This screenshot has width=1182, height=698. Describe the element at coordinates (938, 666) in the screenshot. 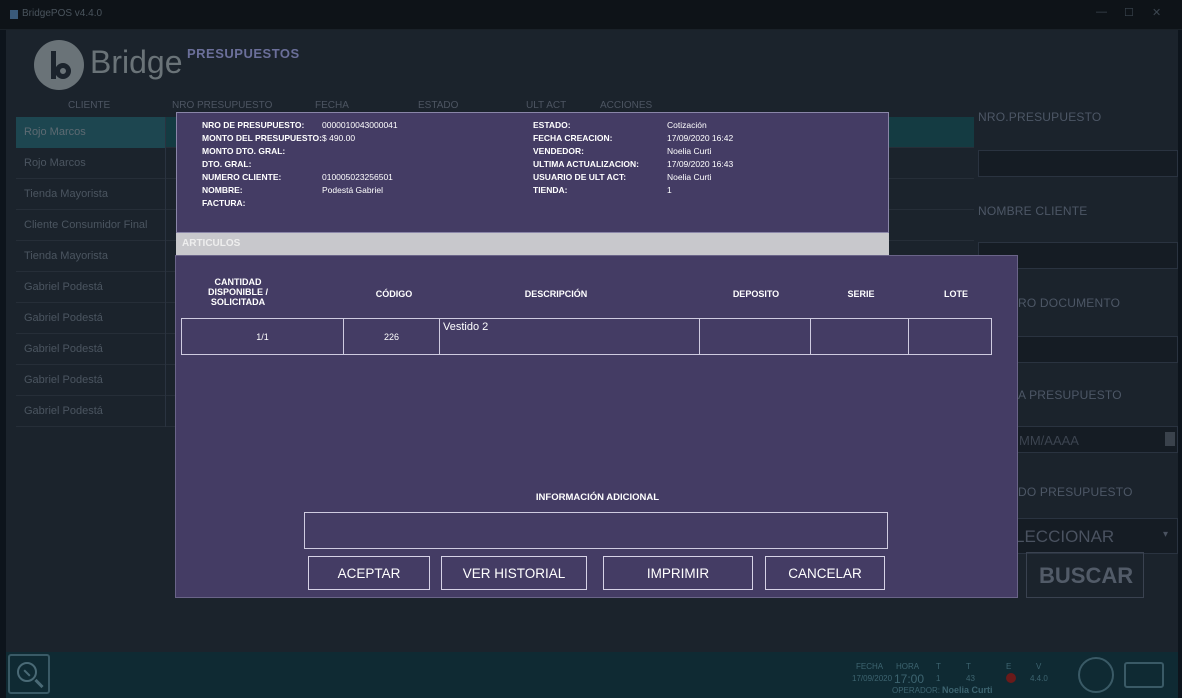

I see `t1-label: T` at that location.